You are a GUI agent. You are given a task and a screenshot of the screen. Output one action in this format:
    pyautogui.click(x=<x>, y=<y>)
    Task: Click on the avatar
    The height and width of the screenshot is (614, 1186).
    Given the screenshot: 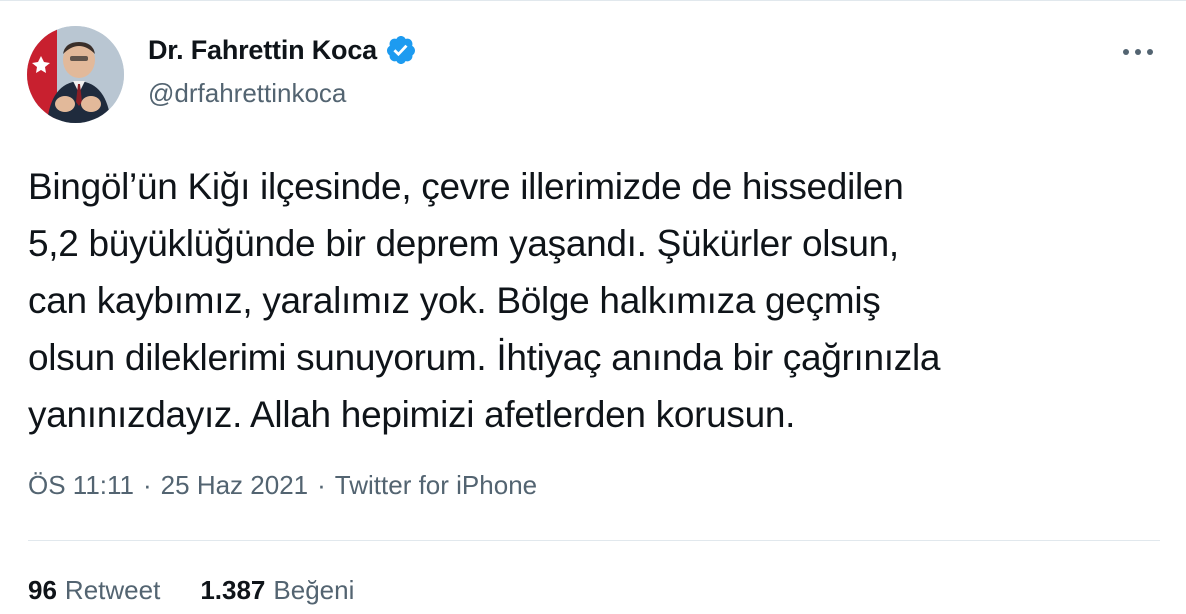 What is the action you would take?
    pyautogui.click(x=75, y=74)
    